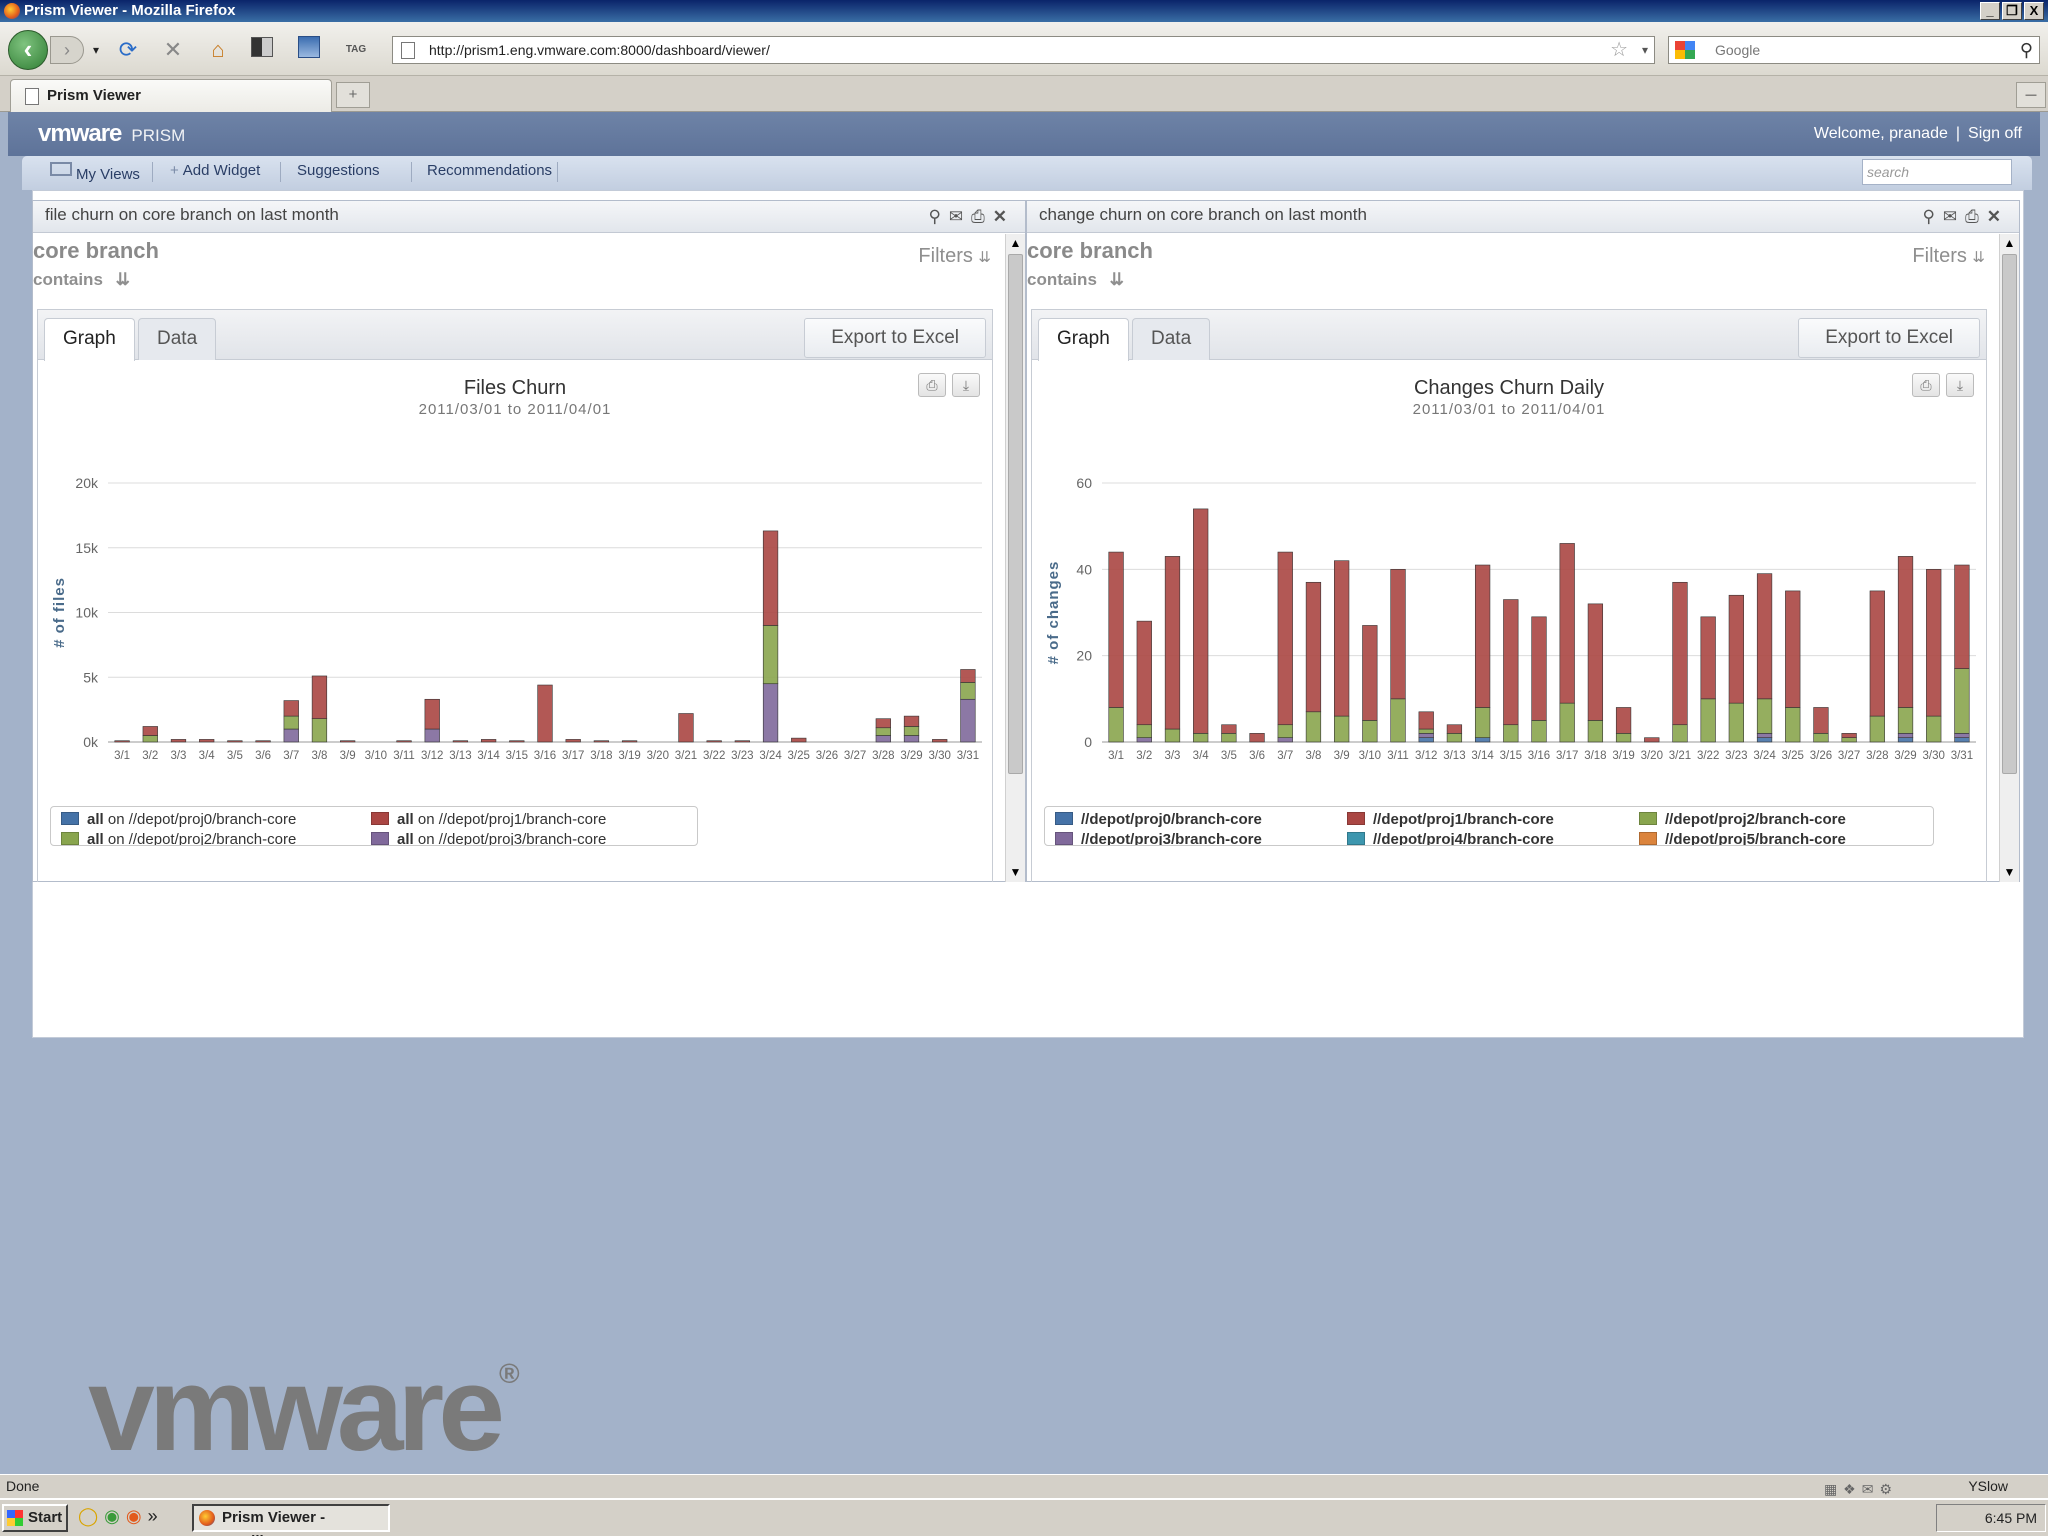  Describe the element at coordinates (1645, 50) in the screenshot. I see `url-dropdown-icon: ▾` at that location.